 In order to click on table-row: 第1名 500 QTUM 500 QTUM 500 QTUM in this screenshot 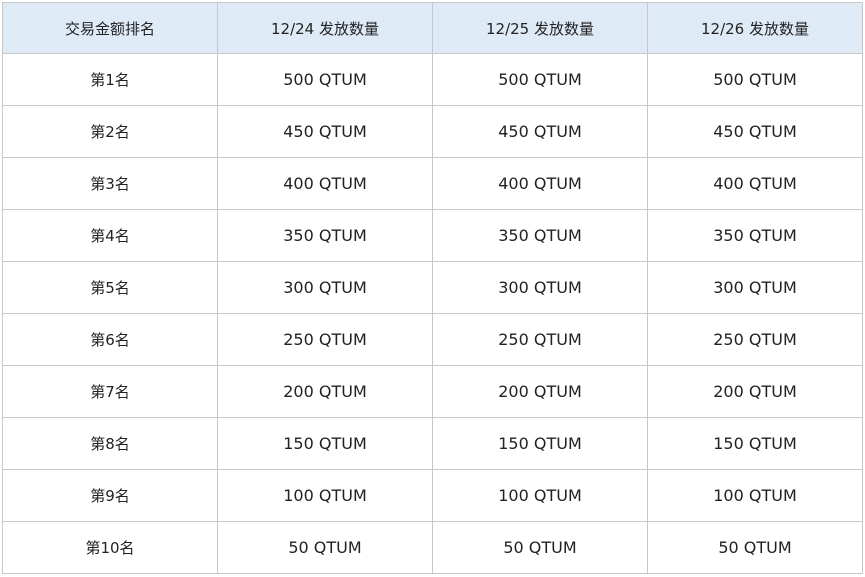, I will do `click(432, 79)`.